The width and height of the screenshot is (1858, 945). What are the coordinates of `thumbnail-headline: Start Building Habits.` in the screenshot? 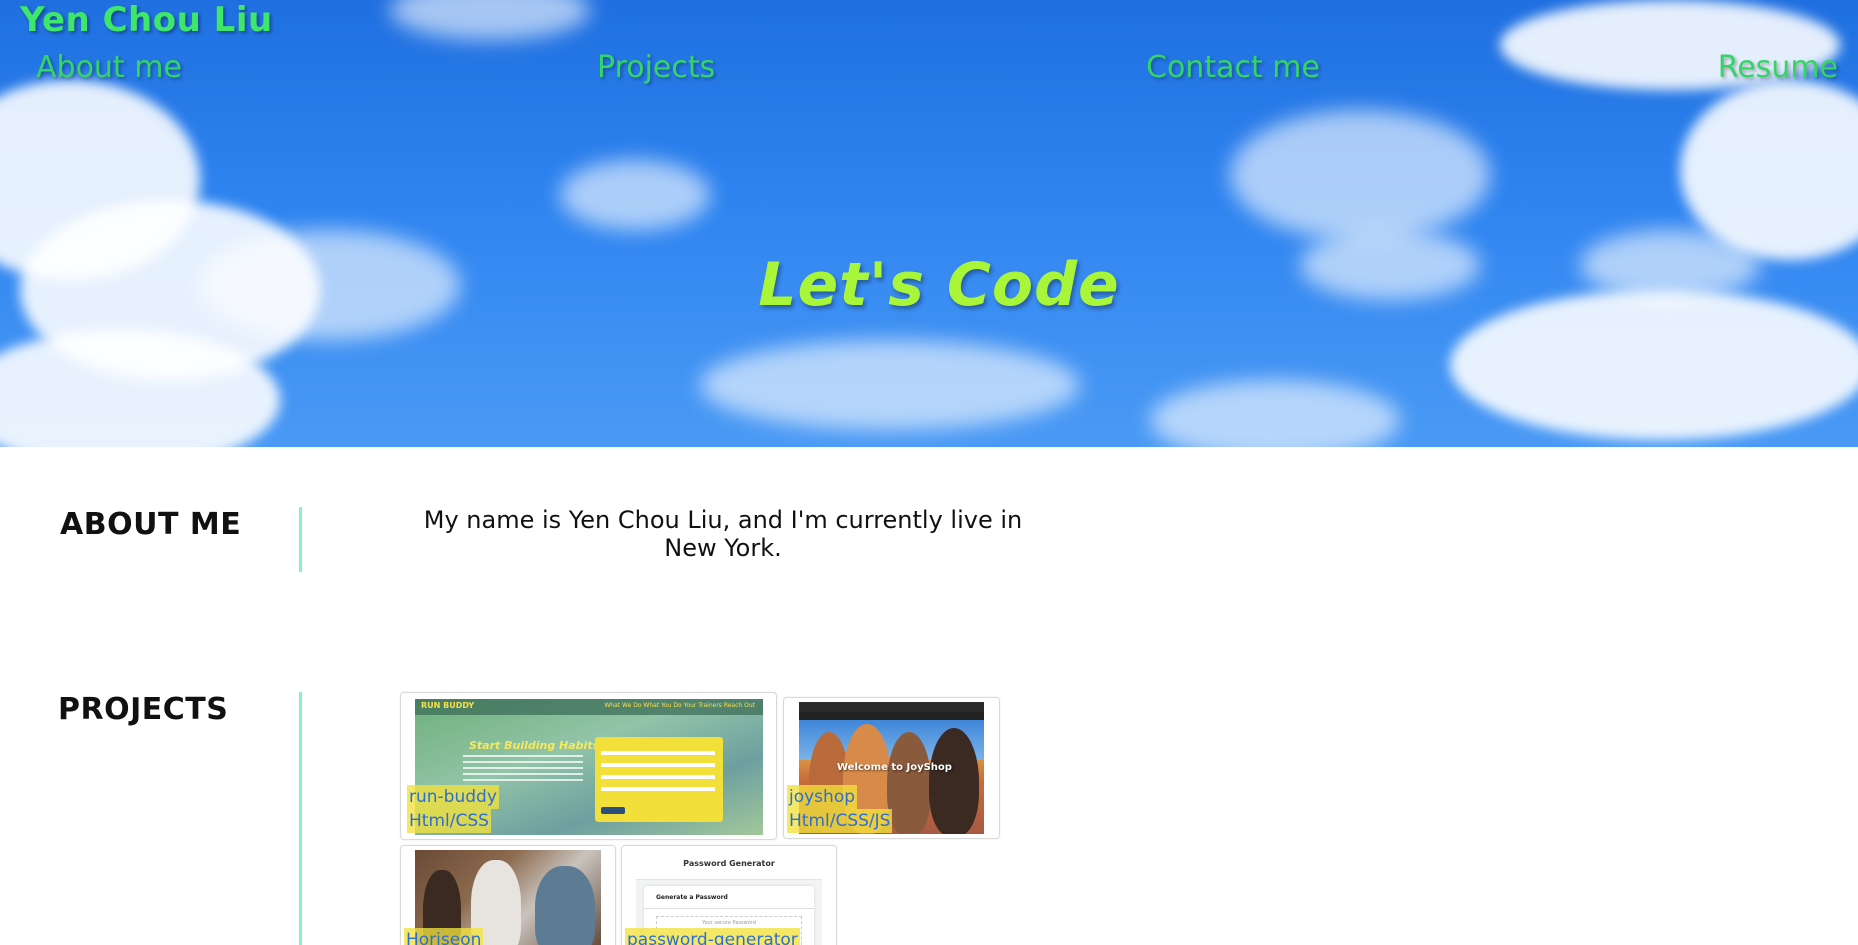 It's located at (536, 745).